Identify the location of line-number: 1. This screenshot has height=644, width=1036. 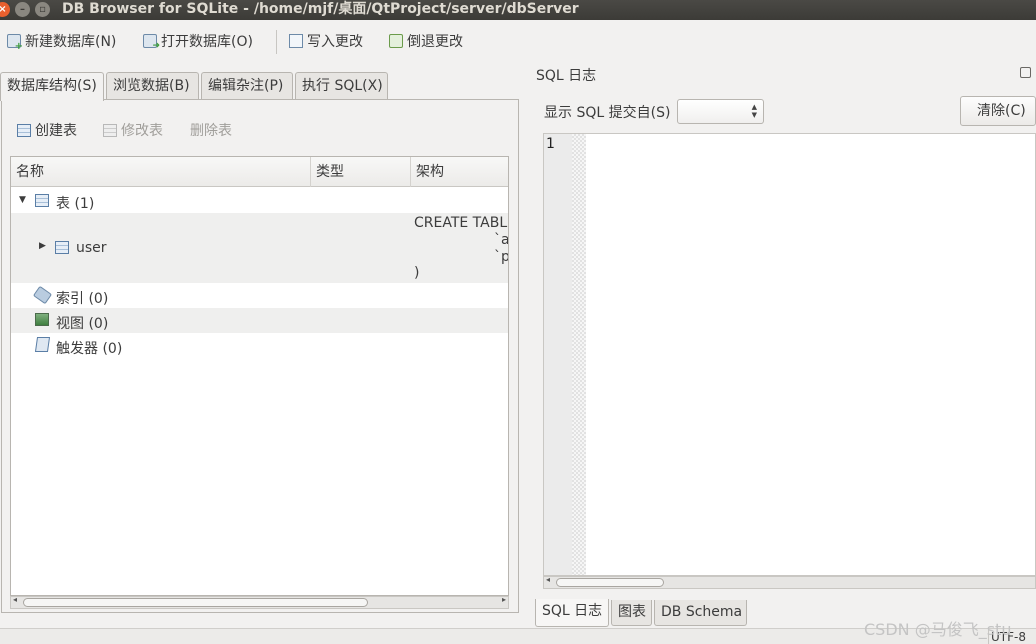
(550, 144).